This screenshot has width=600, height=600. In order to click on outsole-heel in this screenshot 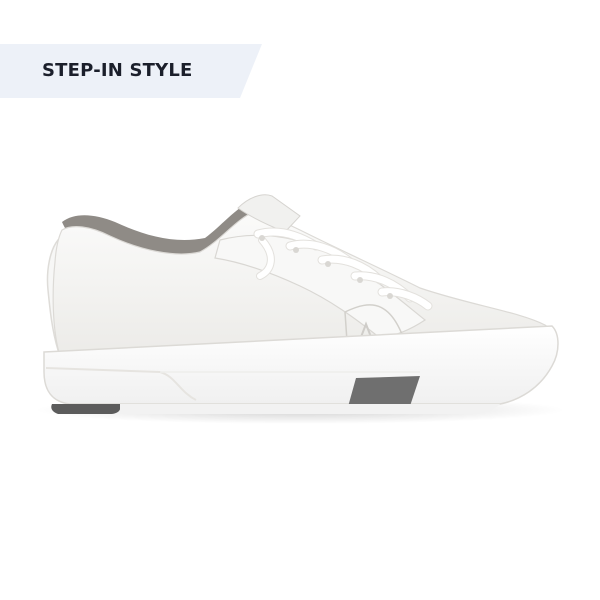, I will do `click(86, 409)`.